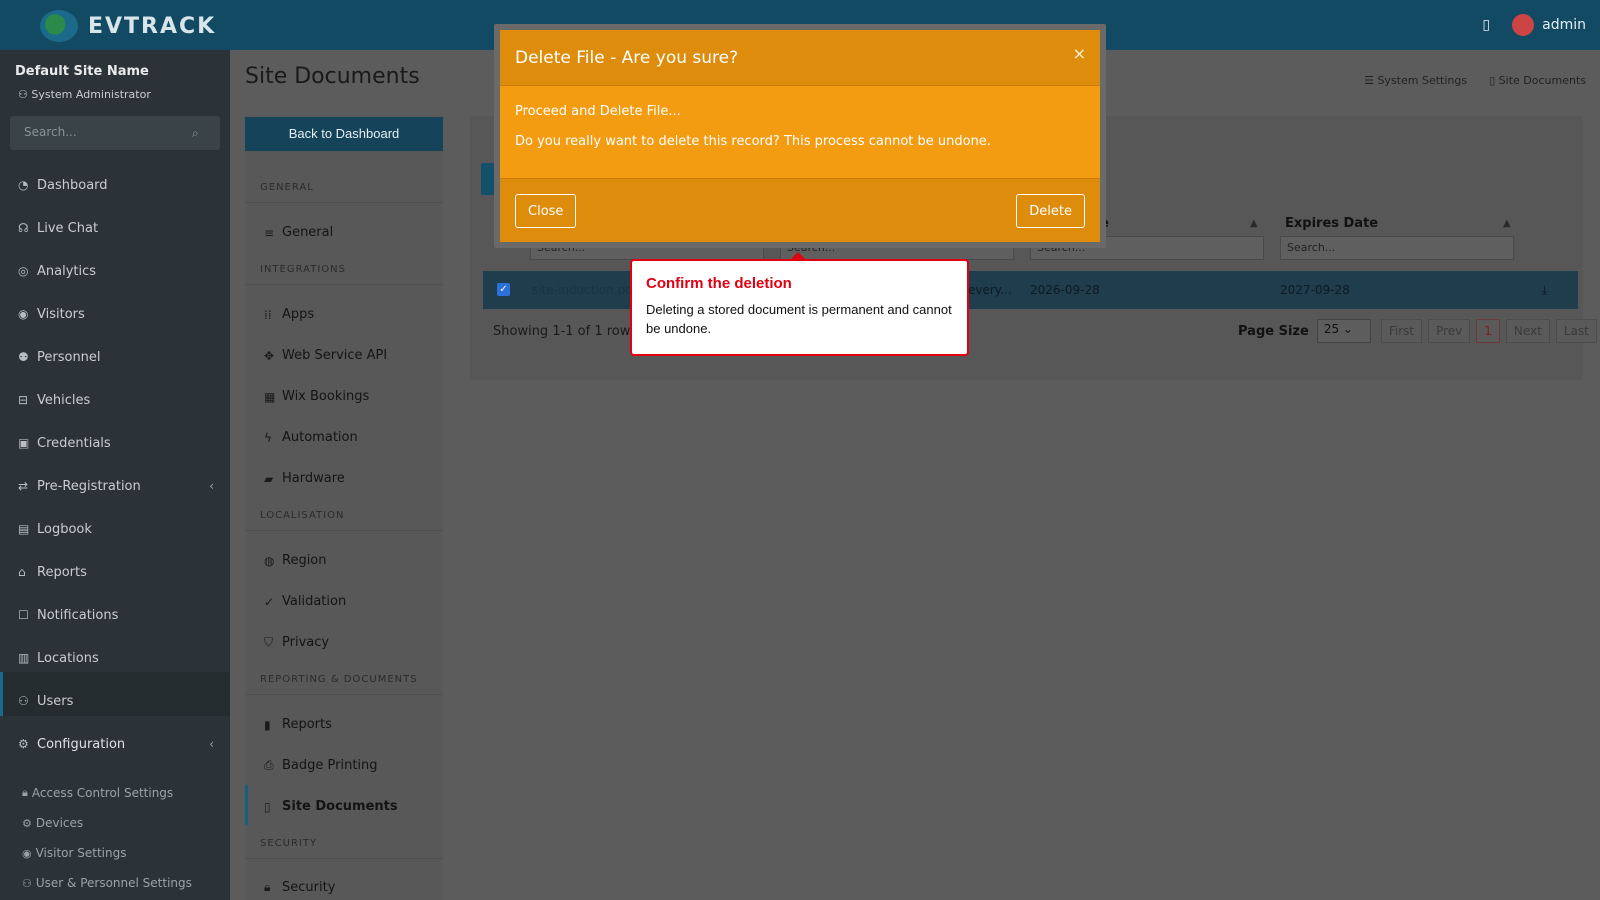 Image resolution: width=1600 pixels, height=900 pixels. Describe the element at coordinates (195, 133) in the screenshot. I see `search-icon: ⌕` at that location.